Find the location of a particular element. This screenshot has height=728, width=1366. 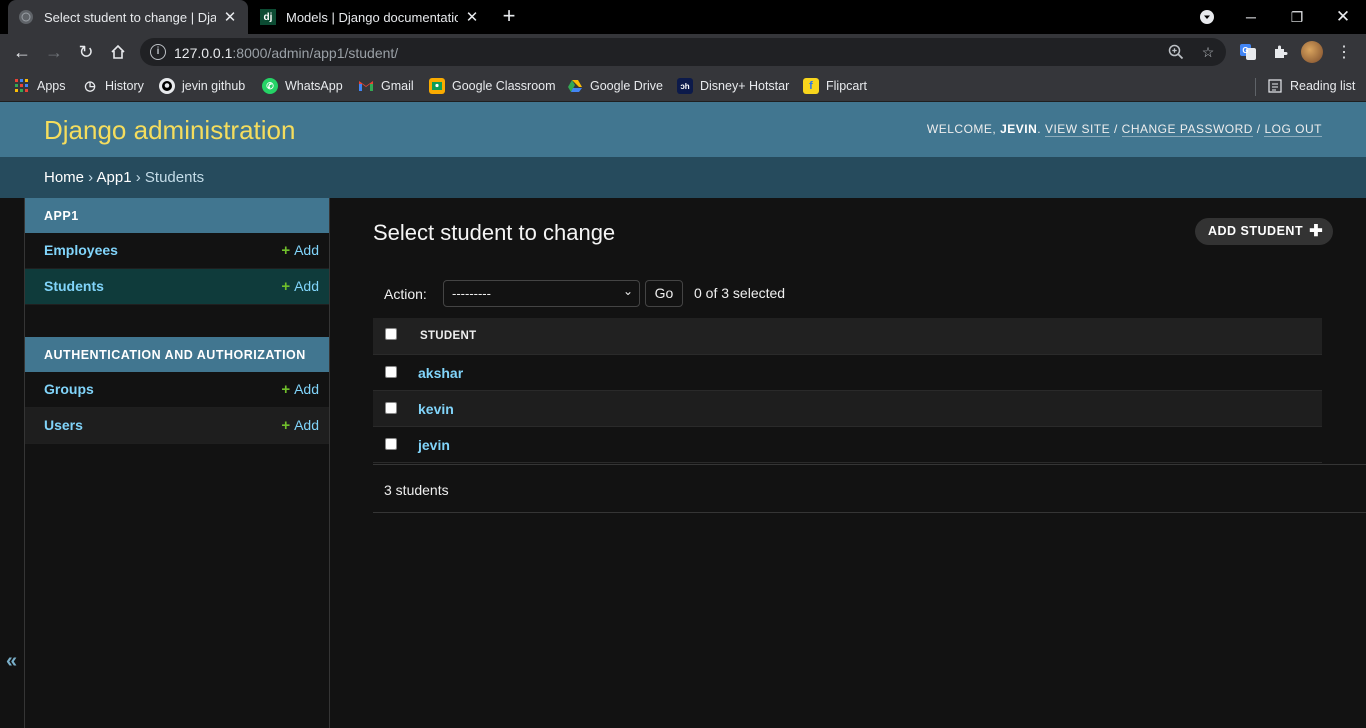

home-icon is located at coordinates (118, 52).